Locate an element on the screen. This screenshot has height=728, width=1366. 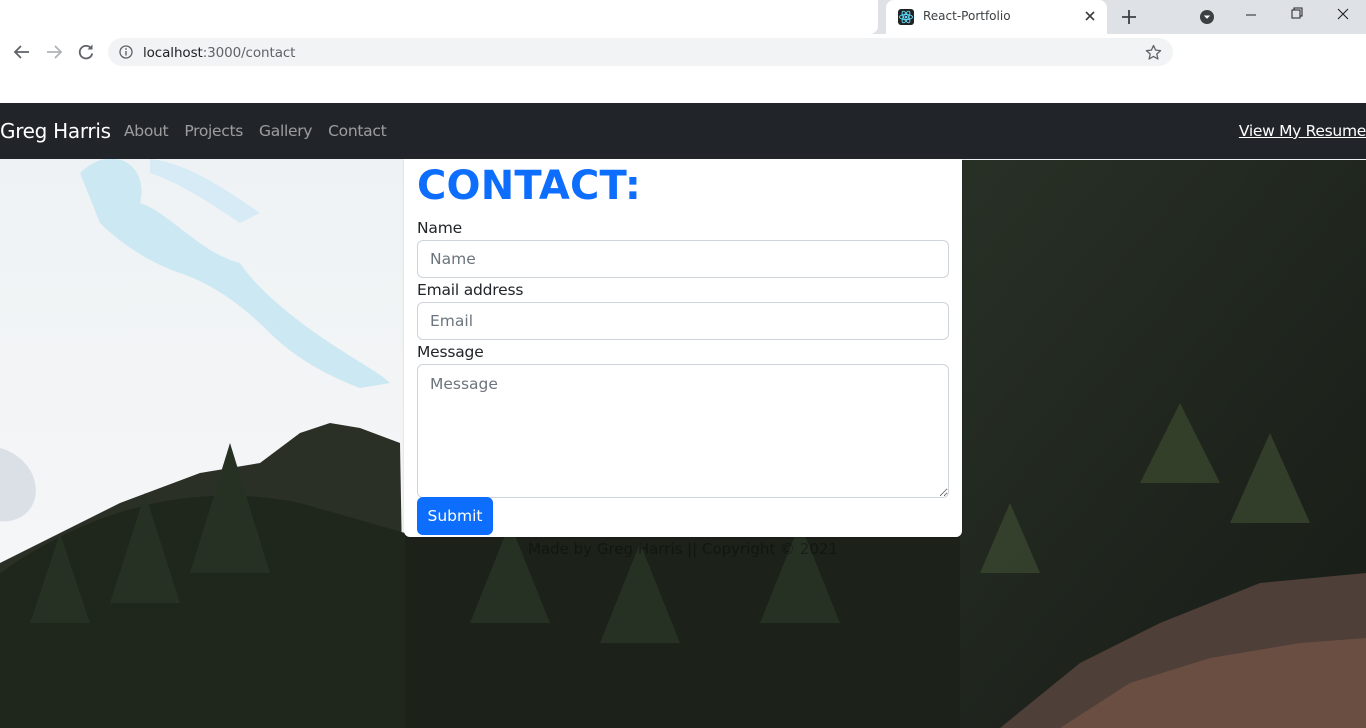
tab-strip-blank is located at coordinates (439, 17).